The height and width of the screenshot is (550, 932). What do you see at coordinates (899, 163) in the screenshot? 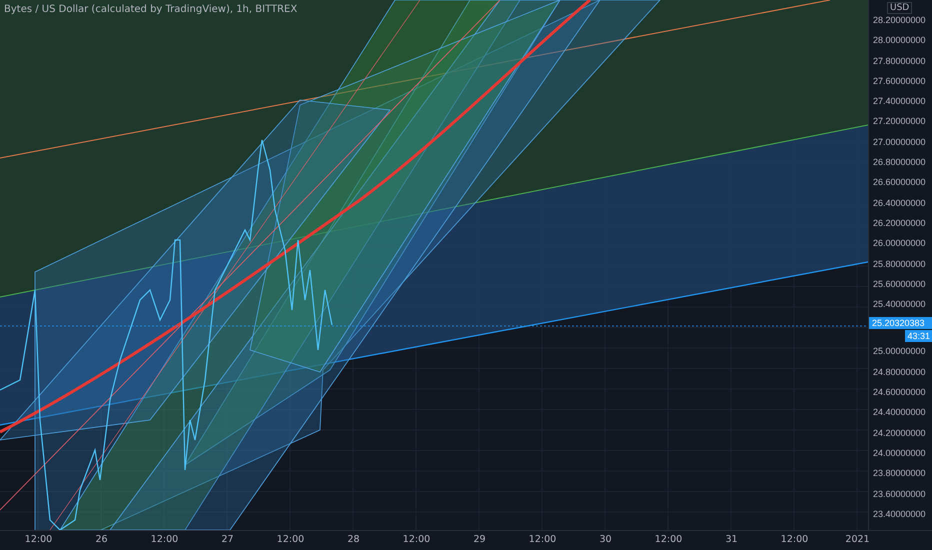
I see `price-label: 26.80000000` at bounding box center [899, 163].